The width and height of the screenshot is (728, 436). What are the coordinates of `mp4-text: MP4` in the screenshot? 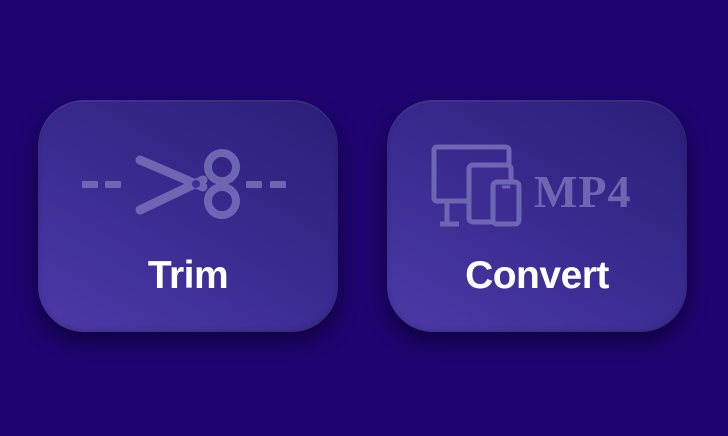 It's located at (583, 191).